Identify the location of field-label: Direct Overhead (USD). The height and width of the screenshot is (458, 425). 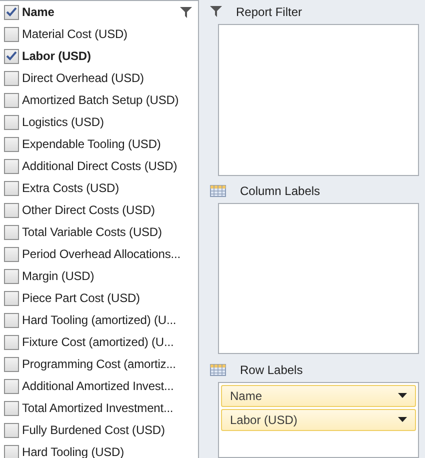
(83, 78).